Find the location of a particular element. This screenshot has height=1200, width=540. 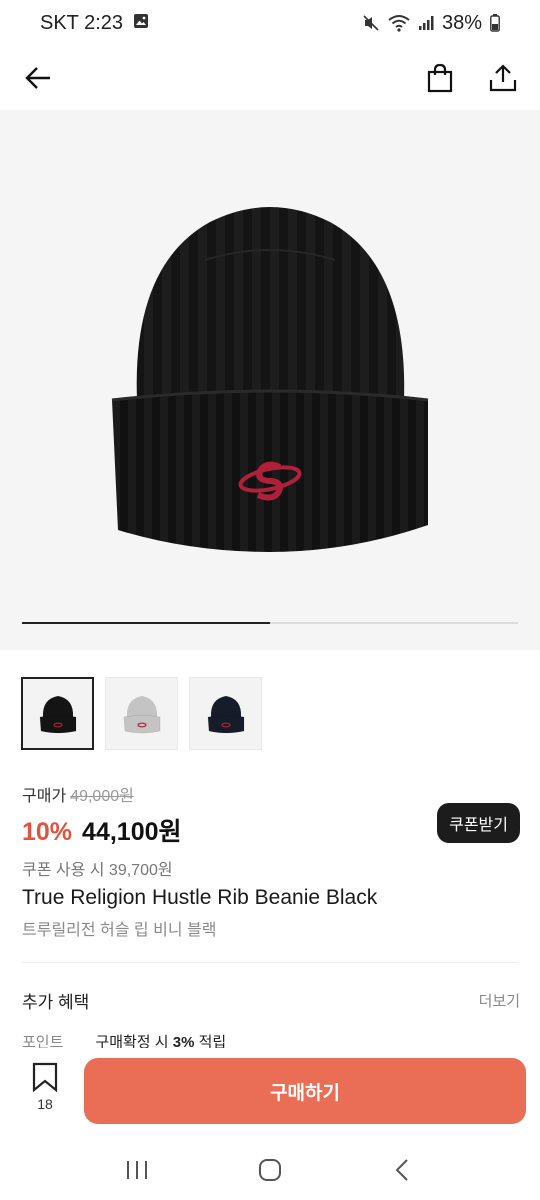

status-left: SKT 2:23 is located at coordinates (94, 23).